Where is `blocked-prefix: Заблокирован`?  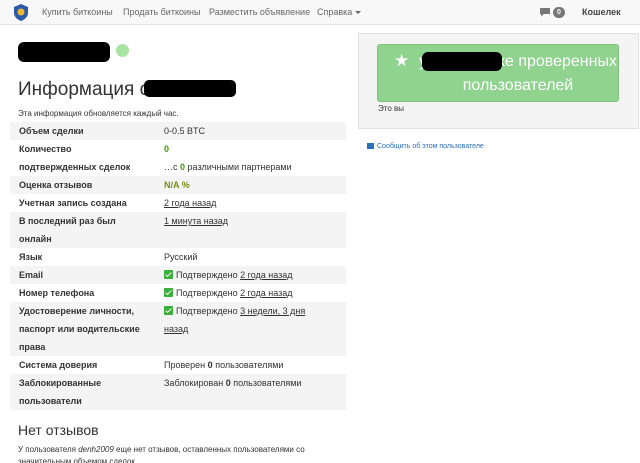
blocked-prefix: Заблокирован is located at coordinates (194, 383).